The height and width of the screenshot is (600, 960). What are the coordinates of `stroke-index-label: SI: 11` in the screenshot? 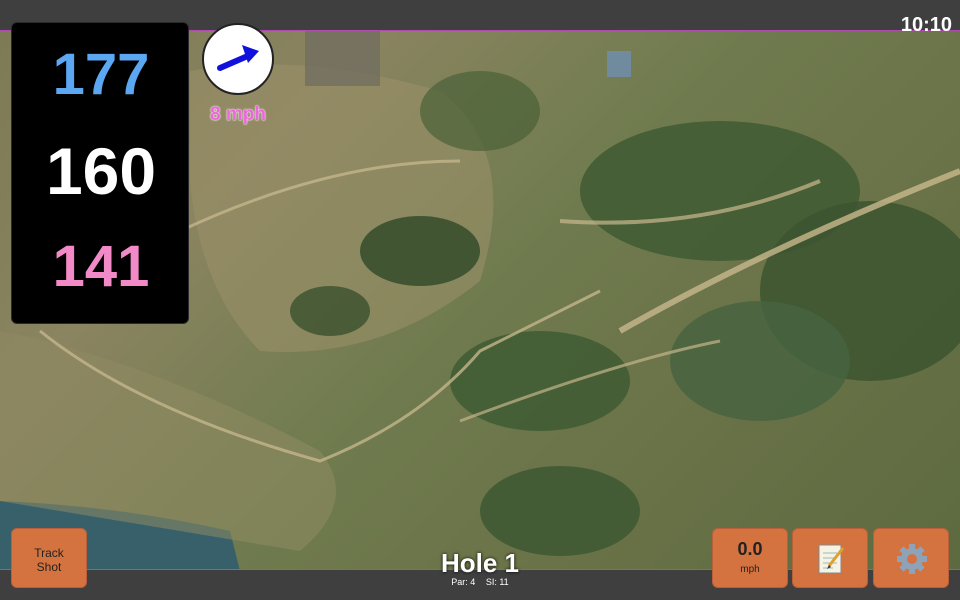 It's located at (497, 582).